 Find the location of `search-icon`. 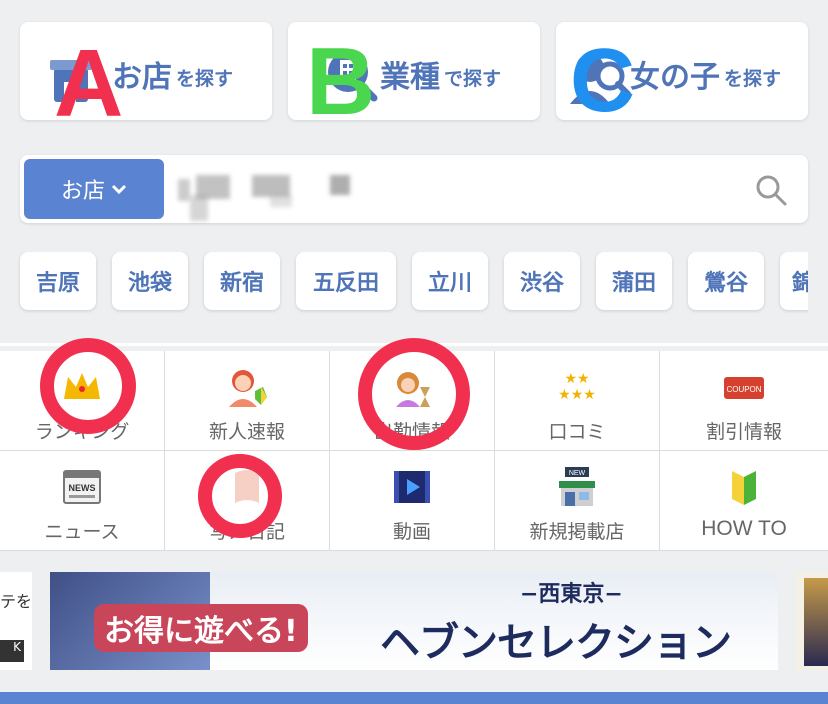

search-icon is located at coordinates (771, 190).